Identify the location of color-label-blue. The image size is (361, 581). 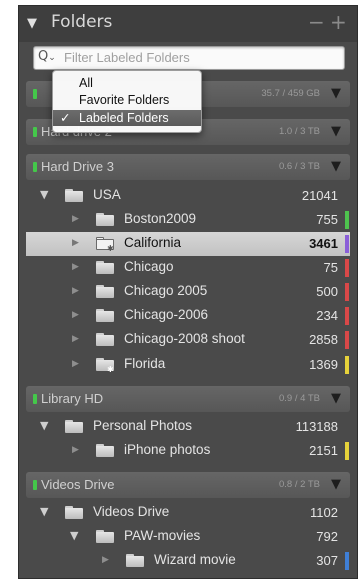
(347, 561).